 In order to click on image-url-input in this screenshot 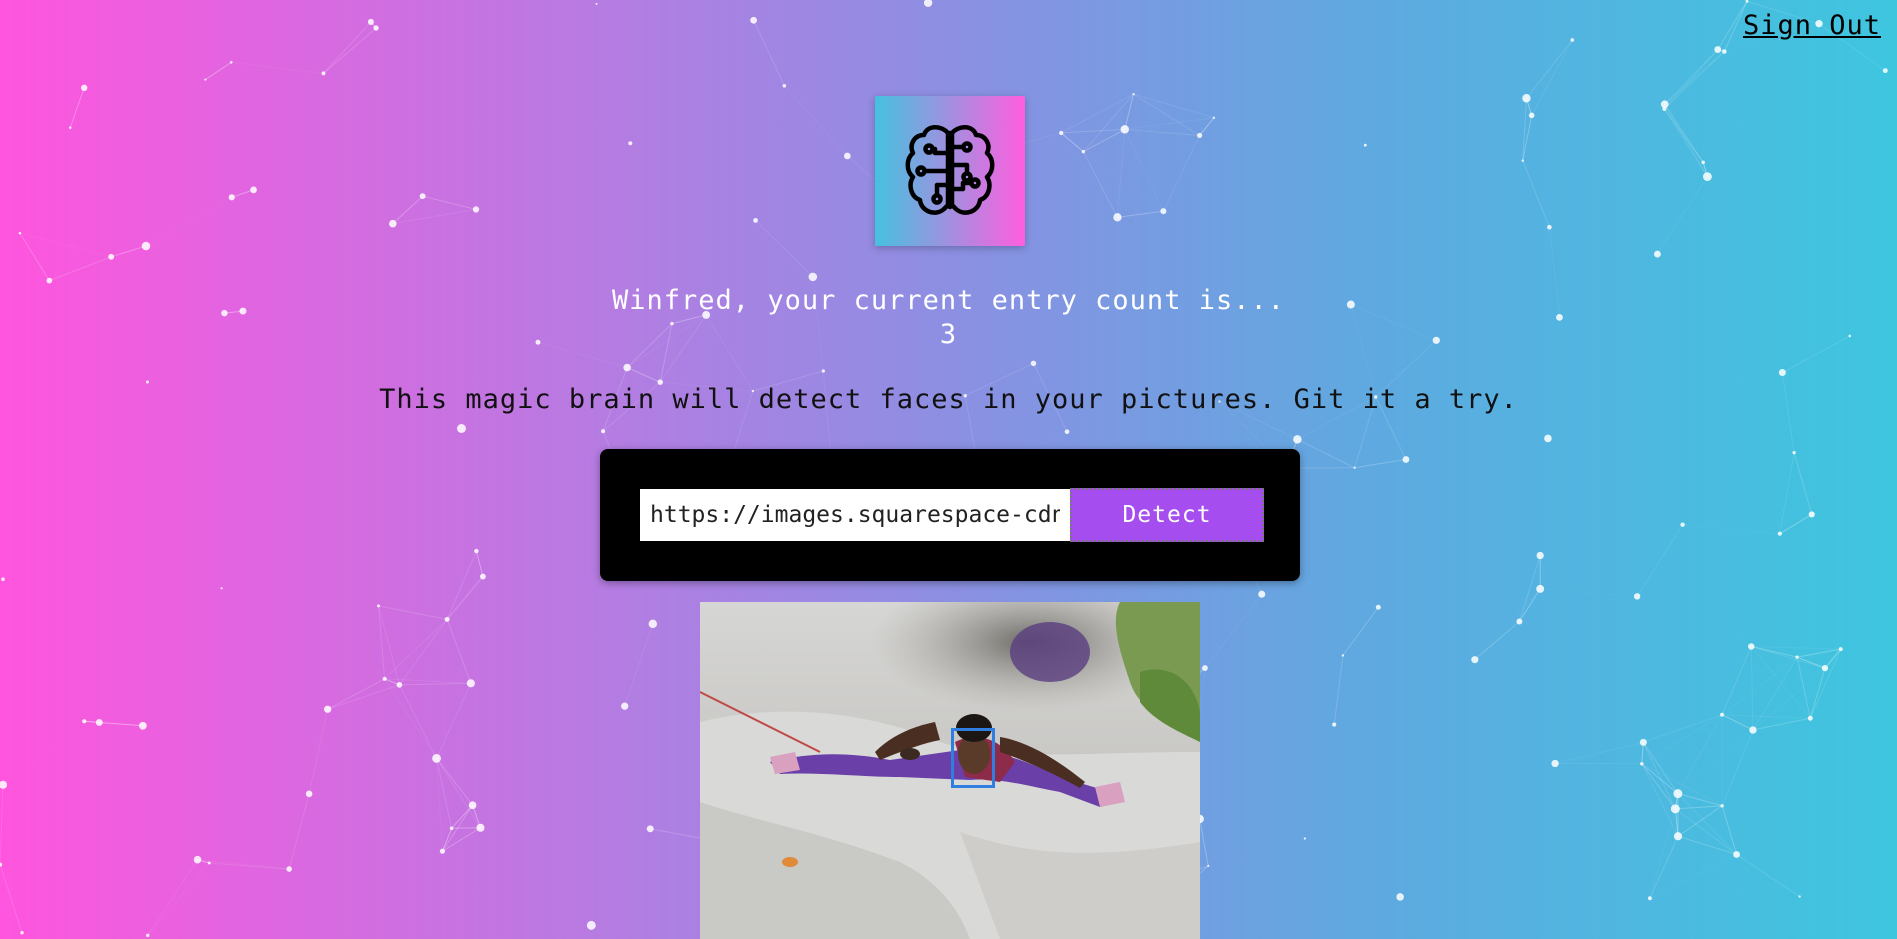, I will do `click(855, 515)`.